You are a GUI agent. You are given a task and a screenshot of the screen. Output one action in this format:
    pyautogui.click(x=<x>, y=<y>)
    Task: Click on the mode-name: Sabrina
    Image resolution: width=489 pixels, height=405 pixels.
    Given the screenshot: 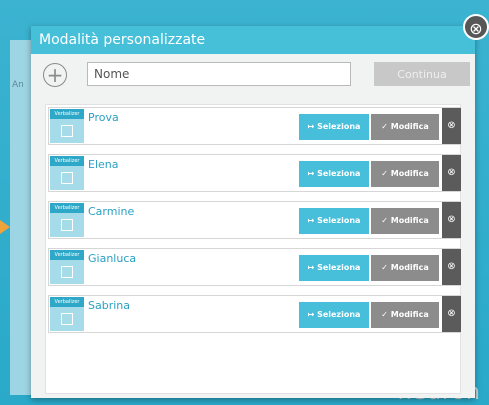 What is the action you would take?
    pyautogui.click(x=109, y=305)
    